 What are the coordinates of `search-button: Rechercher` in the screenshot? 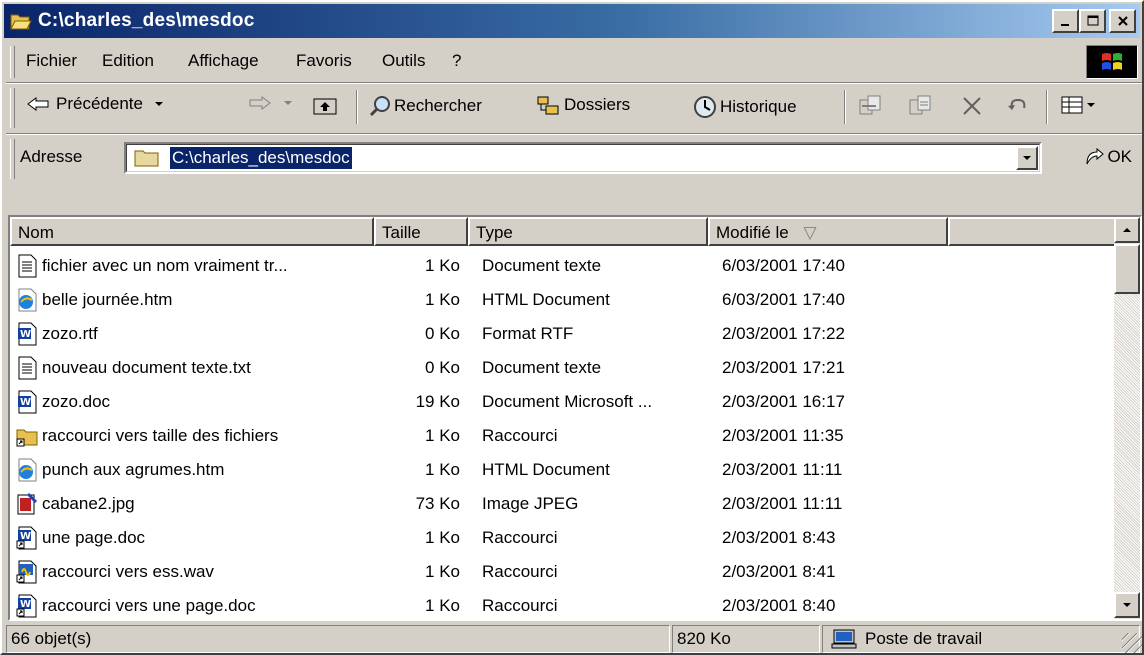 It's located at (425, 106).